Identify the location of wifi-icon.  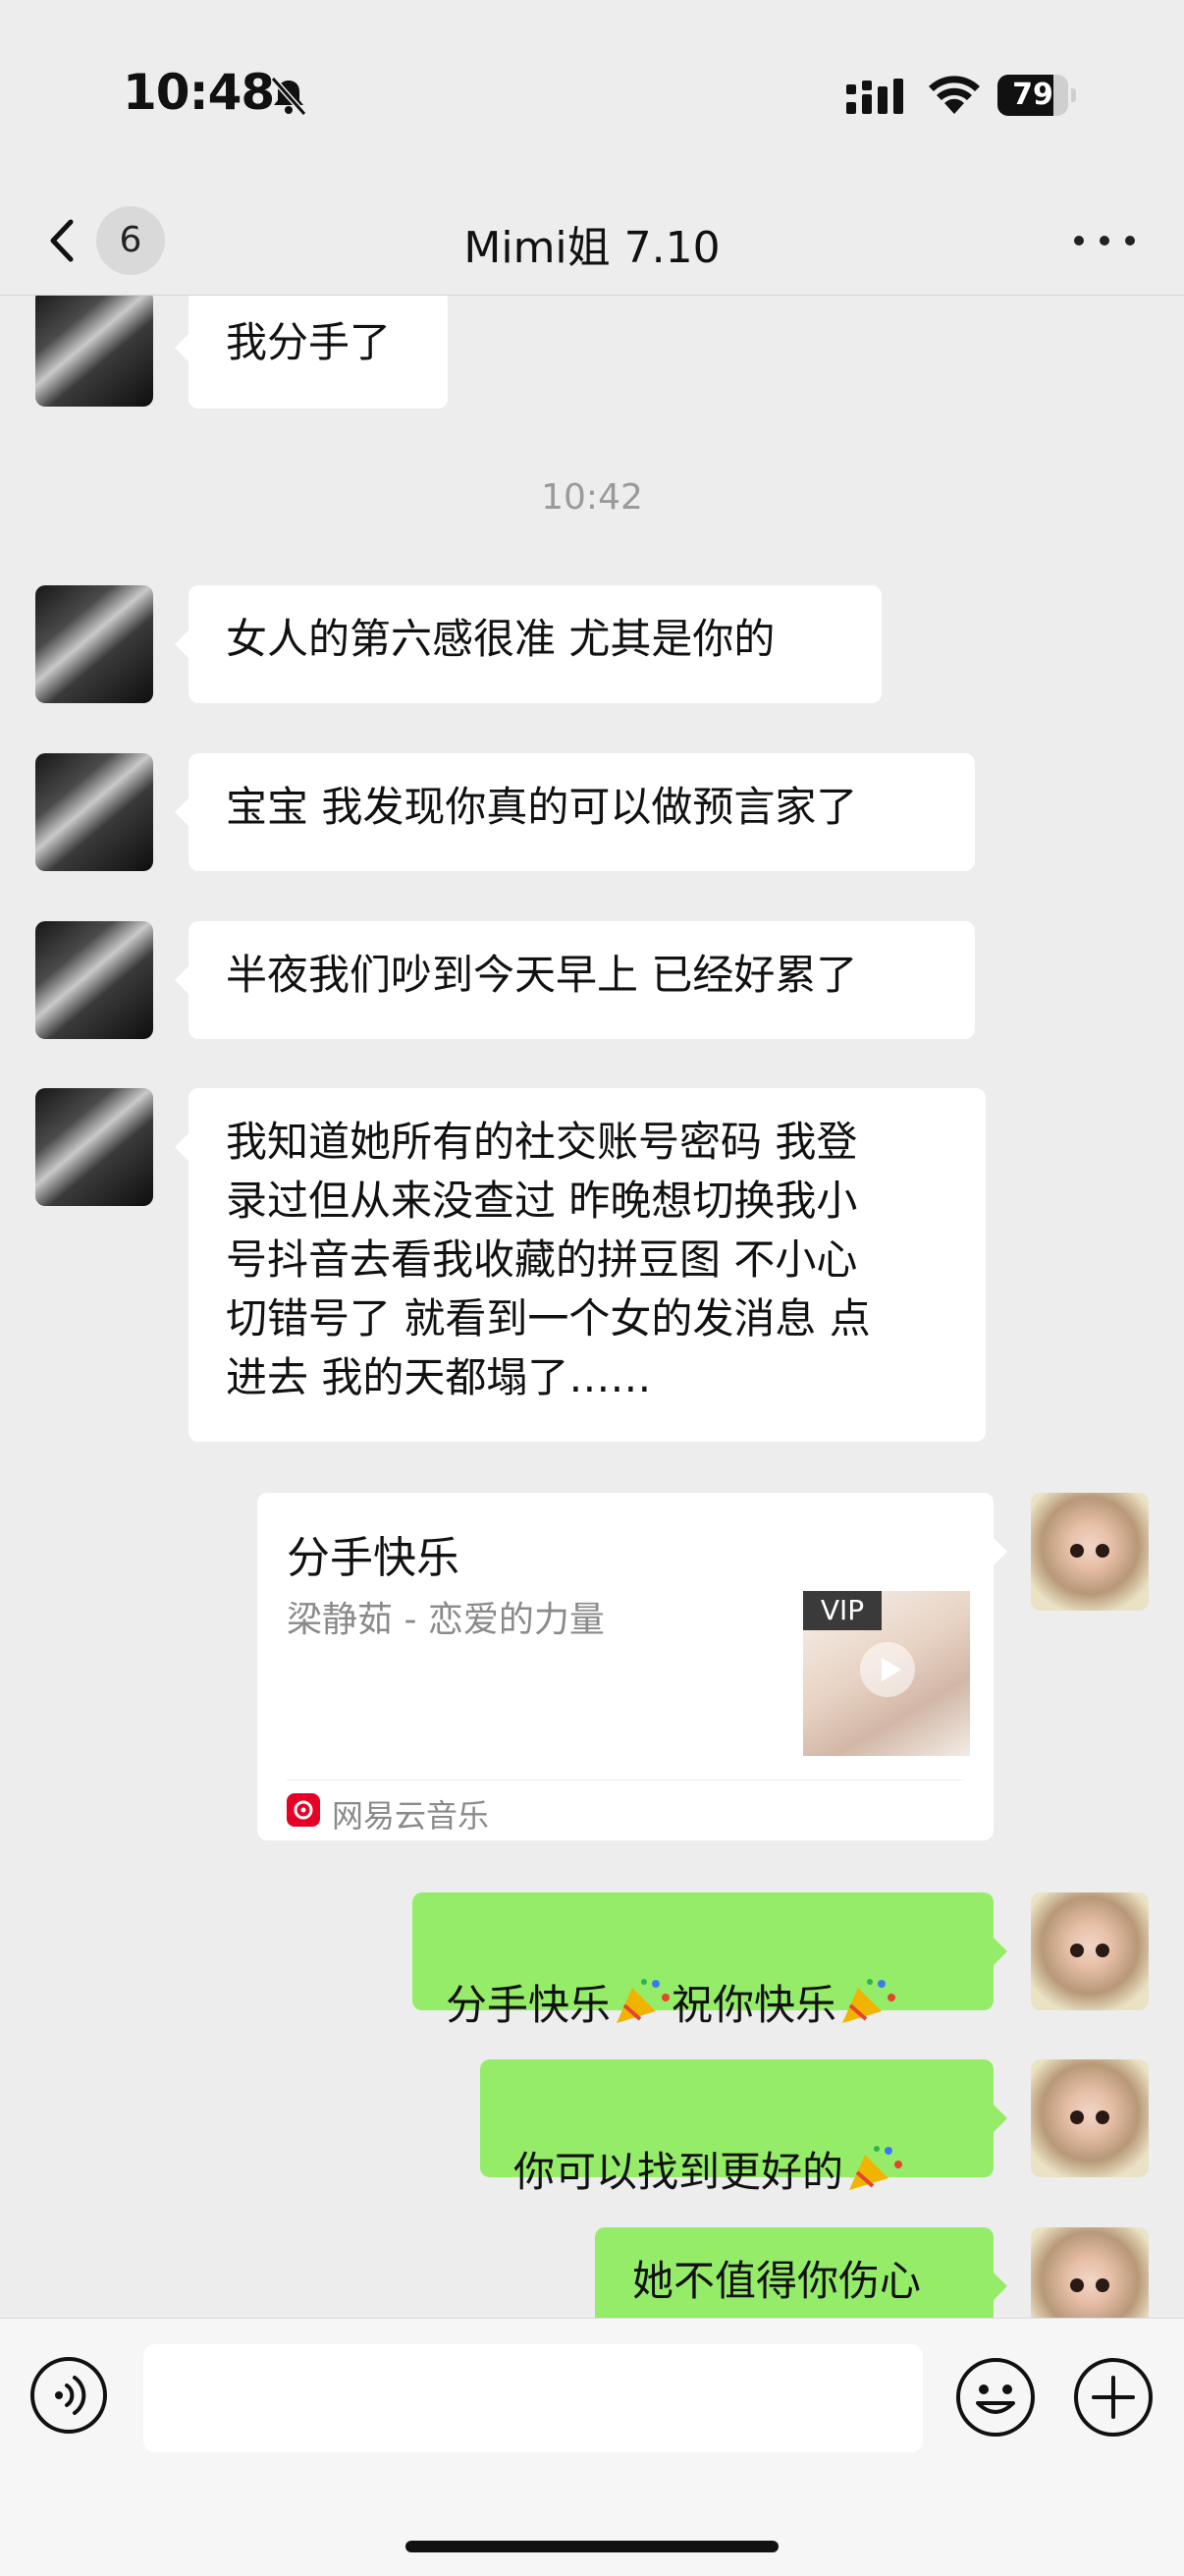
(955, 95).